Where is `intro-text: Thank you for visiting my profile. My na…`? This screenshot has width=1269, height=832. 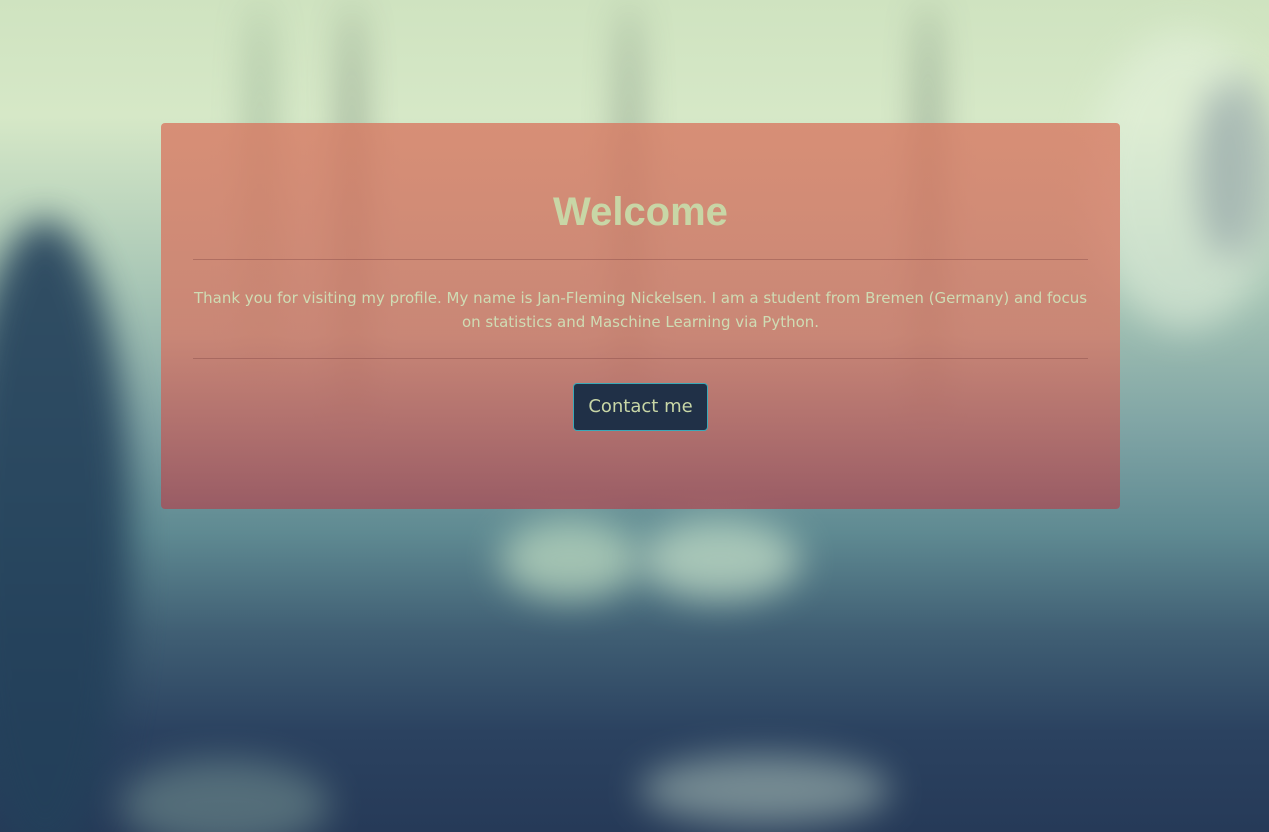 intro-text: Thank you for visiting my profile. My na… is located at coordinates (640, 310).